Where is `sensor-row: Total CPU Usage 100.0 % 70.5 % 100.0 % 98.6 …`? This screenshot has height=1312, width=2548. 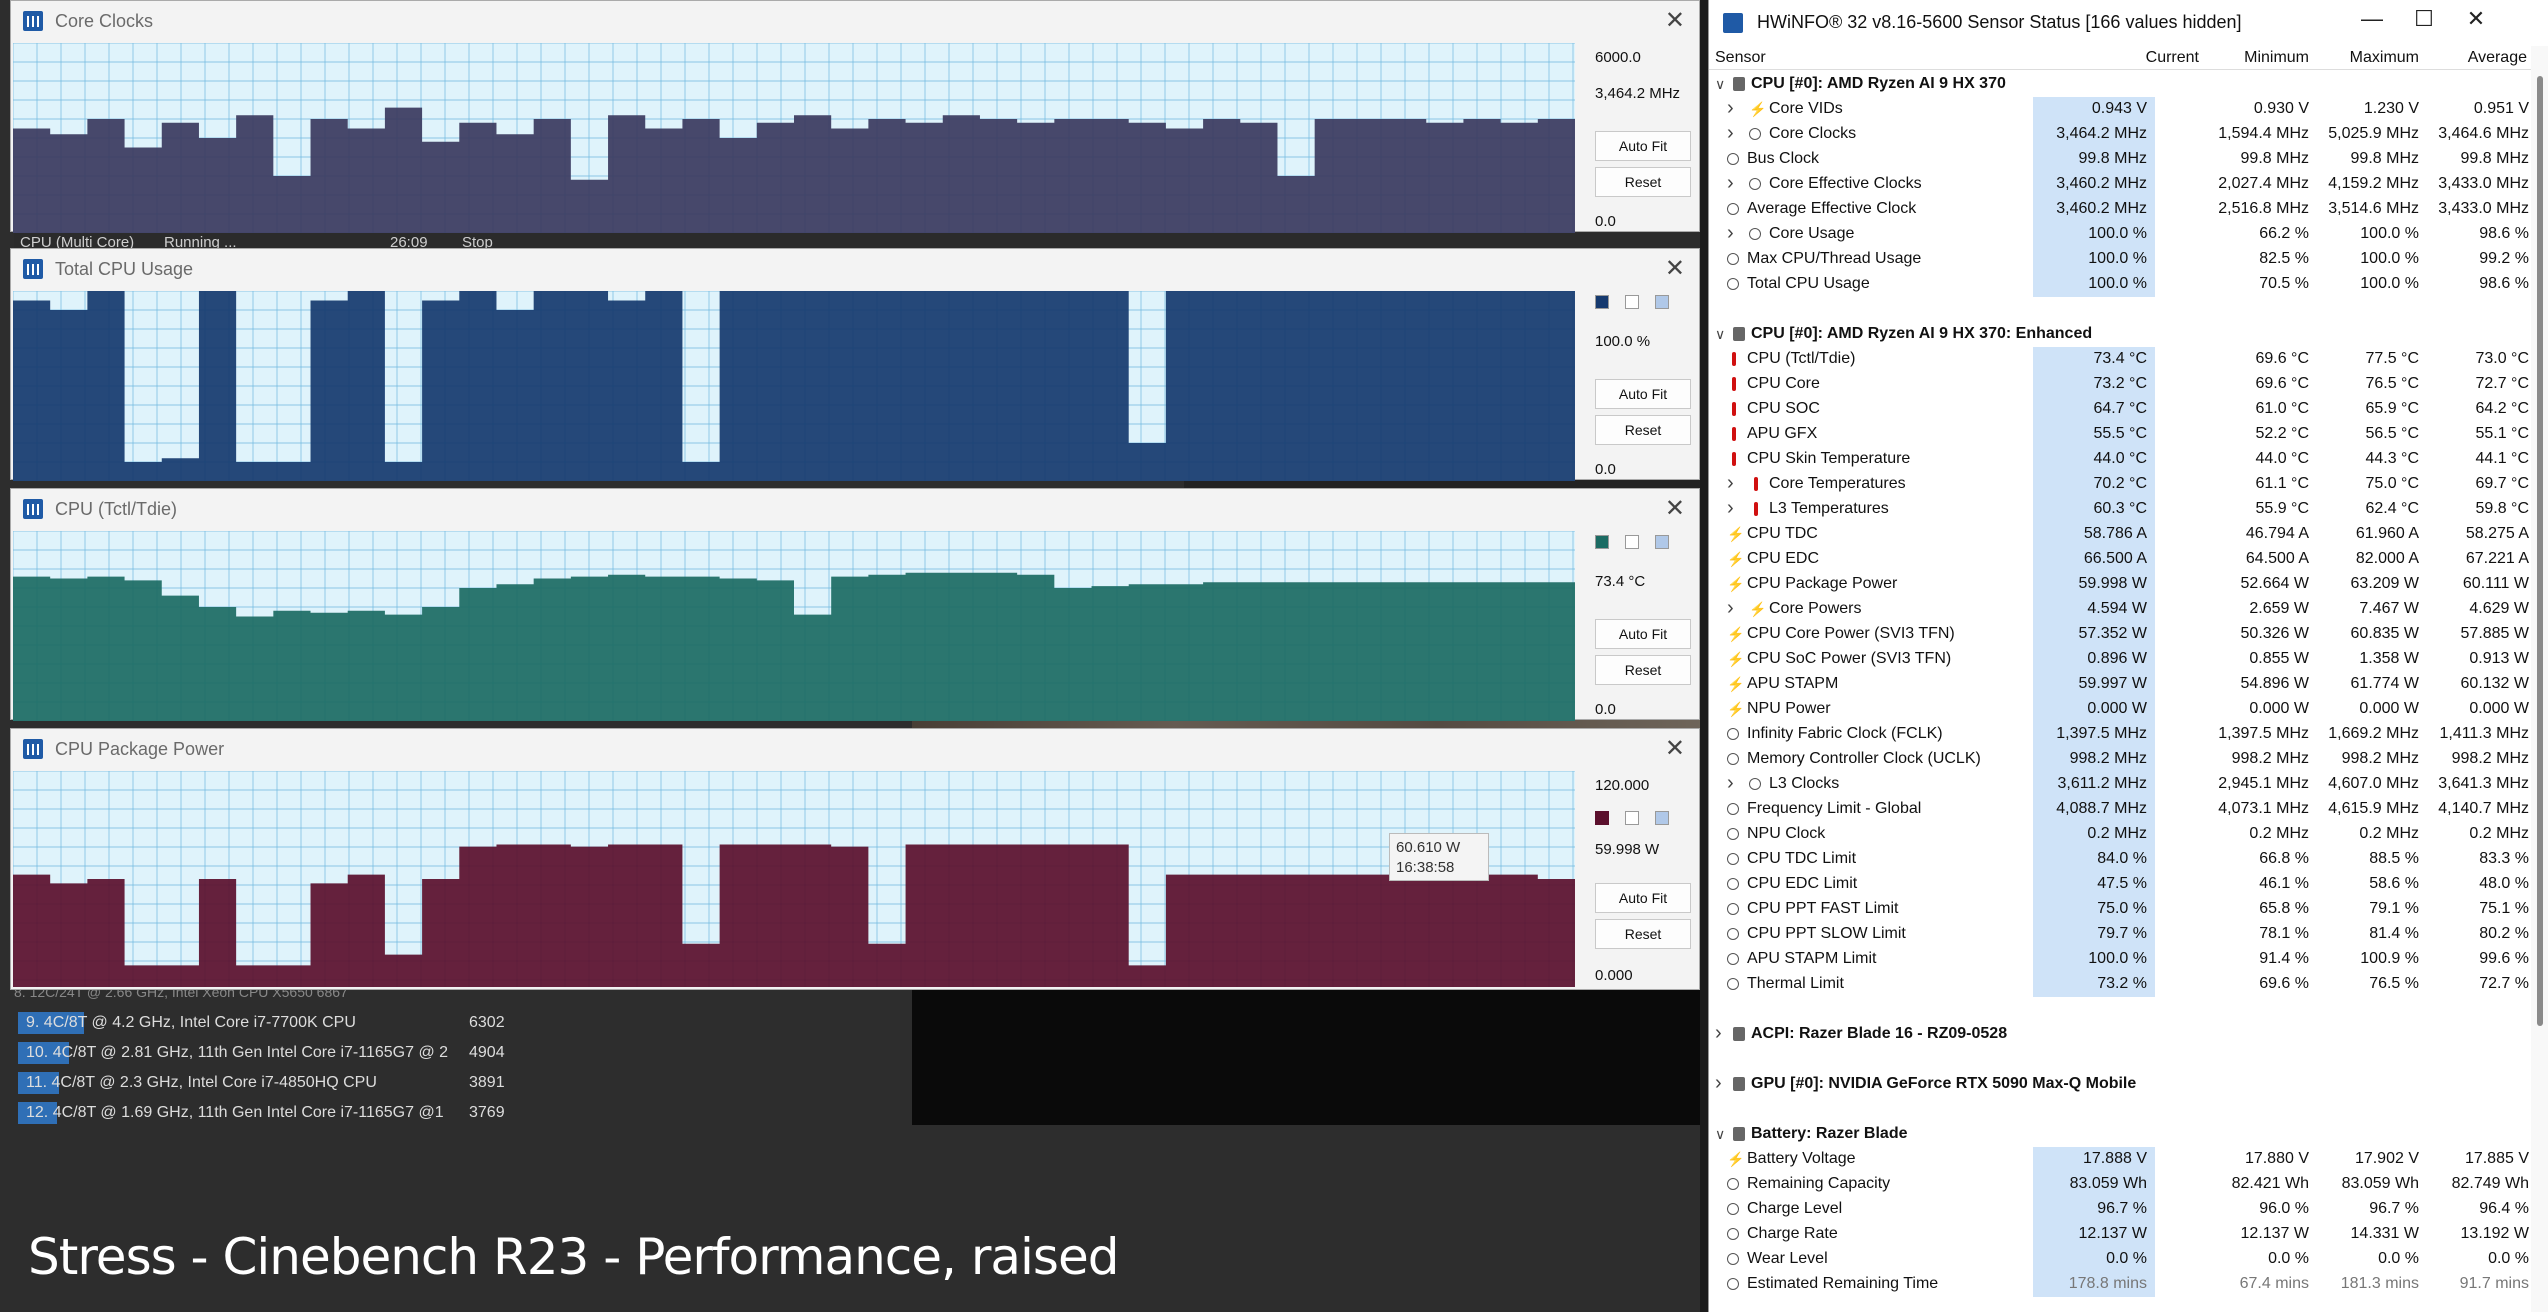 sensor-row: Total CPU Usage 100.0 % 70.5 % 100.0 % 98.6 … is located at coordinates (2120, 284).